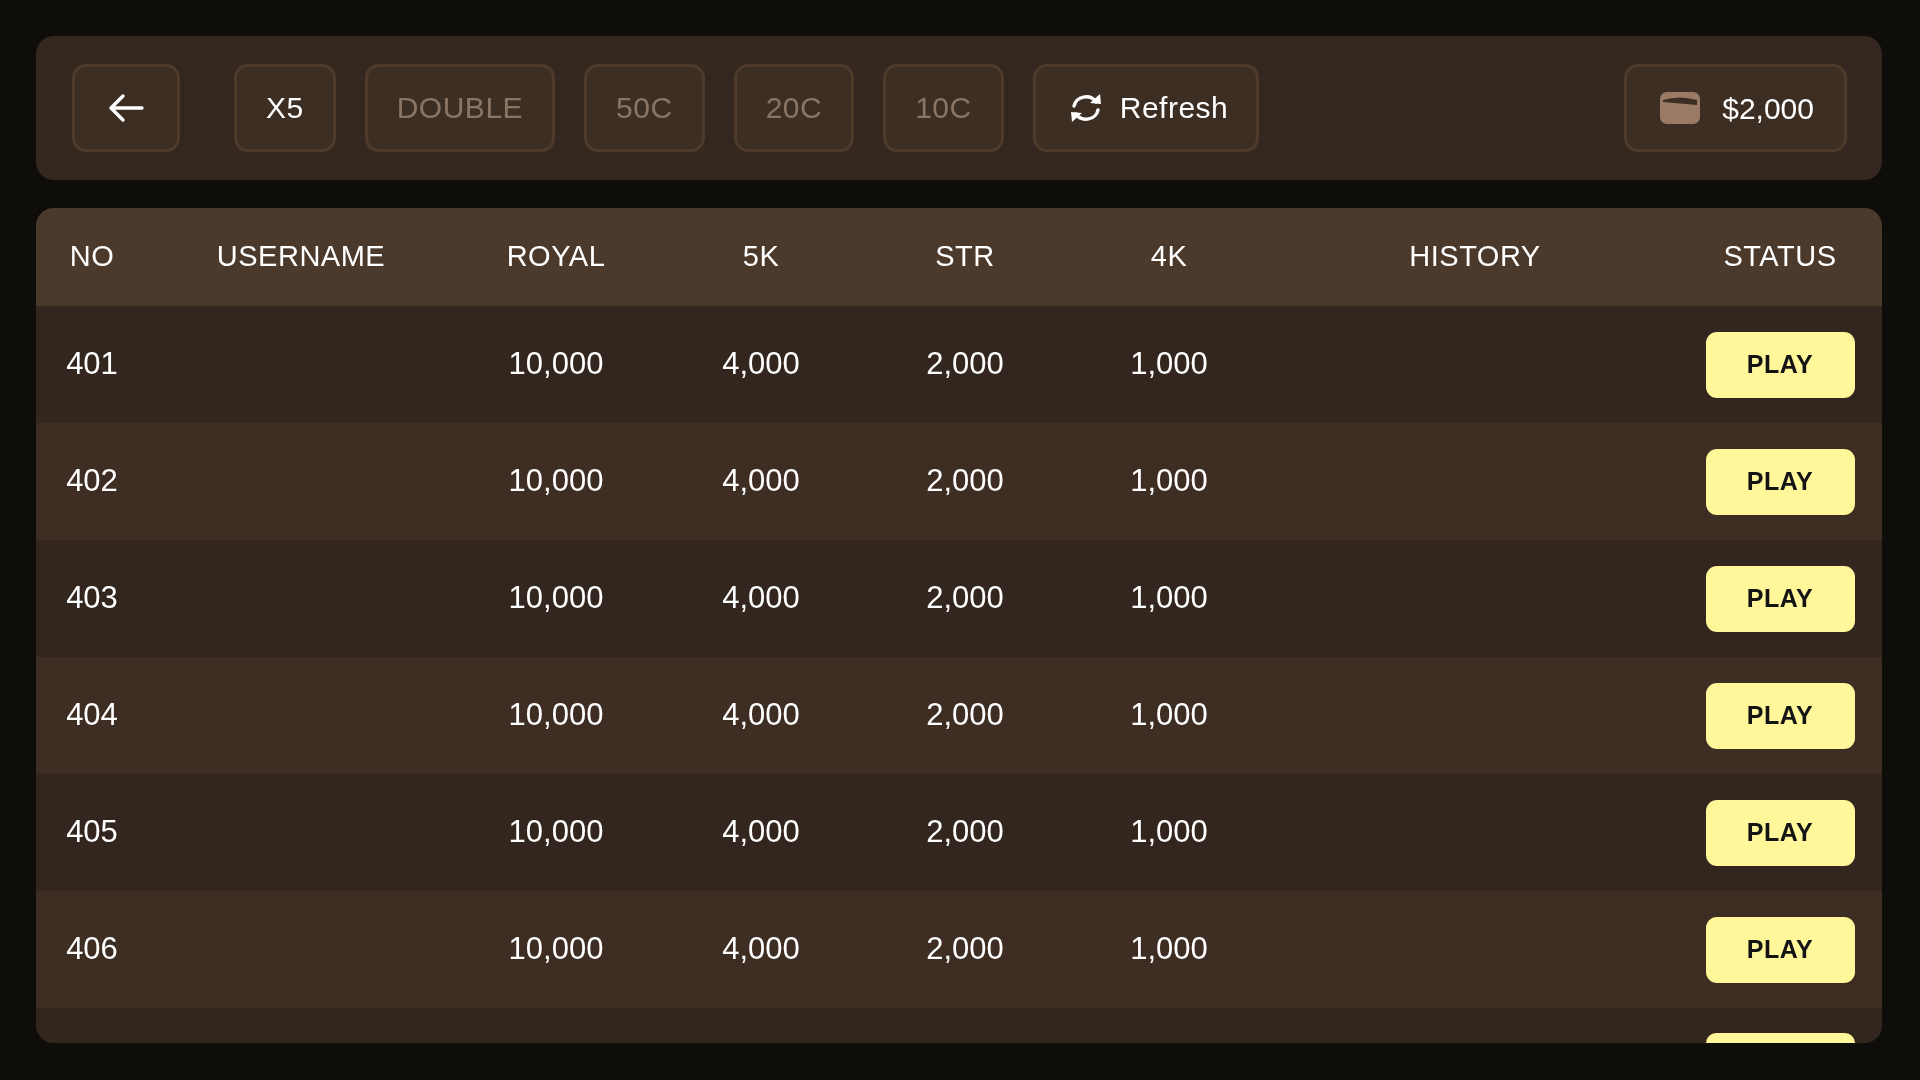 Image resolution: width=1920 pixels, height=1080 pixels. Describe the element at coordinates (1475, 257) in the screenshot. I see `column-header: HISTORY` at that location.